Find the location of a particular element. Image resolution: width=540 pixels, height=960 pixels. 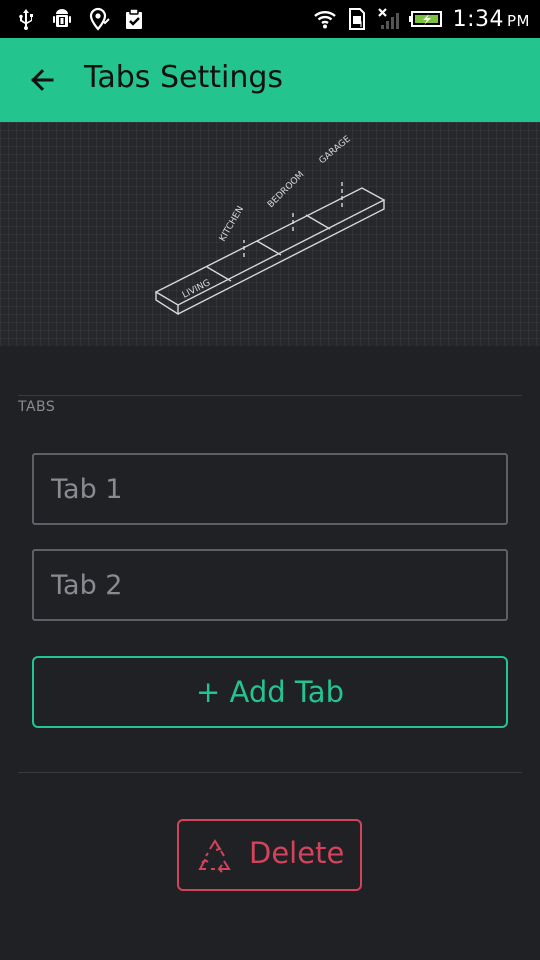

section-divider-top is located at coordinates (270, 395).